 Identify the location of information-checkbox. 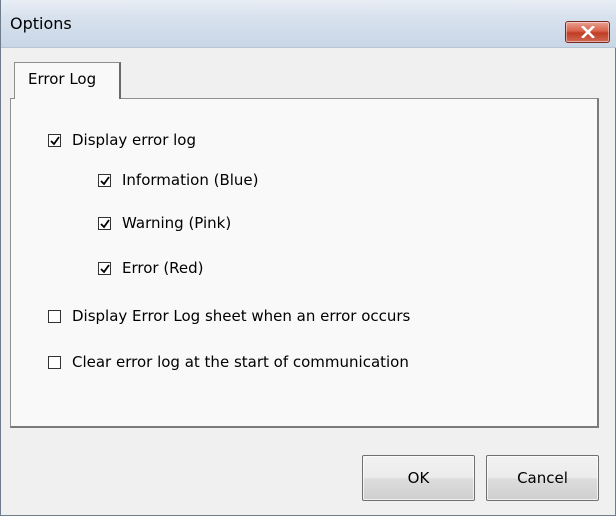
(104, 180).